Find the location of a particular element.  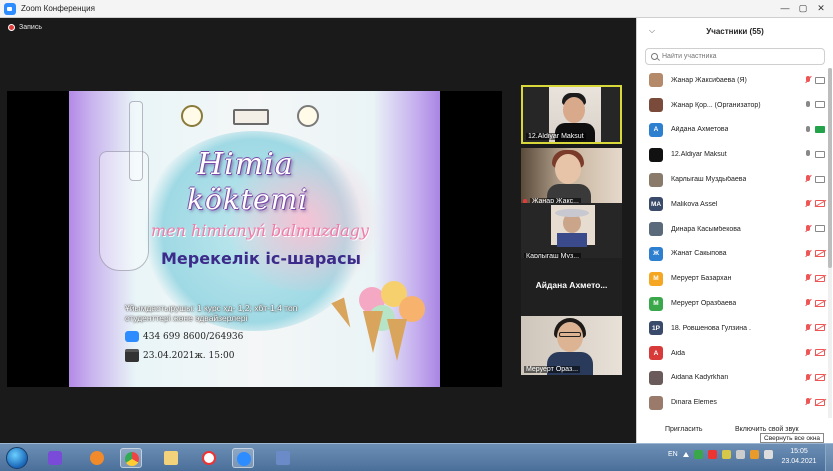

participant-name: Карлыгаш Муздыбаева is located at coordinates (709, 180).